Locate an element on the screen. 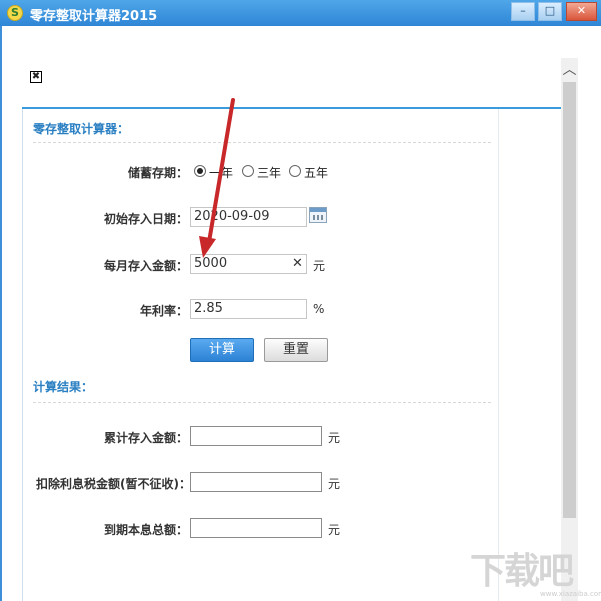 Image resolution: width=601 pixels, height=601 pixels. watermark-url: www.xiazaiba.com is located at coordinates (570, 594).